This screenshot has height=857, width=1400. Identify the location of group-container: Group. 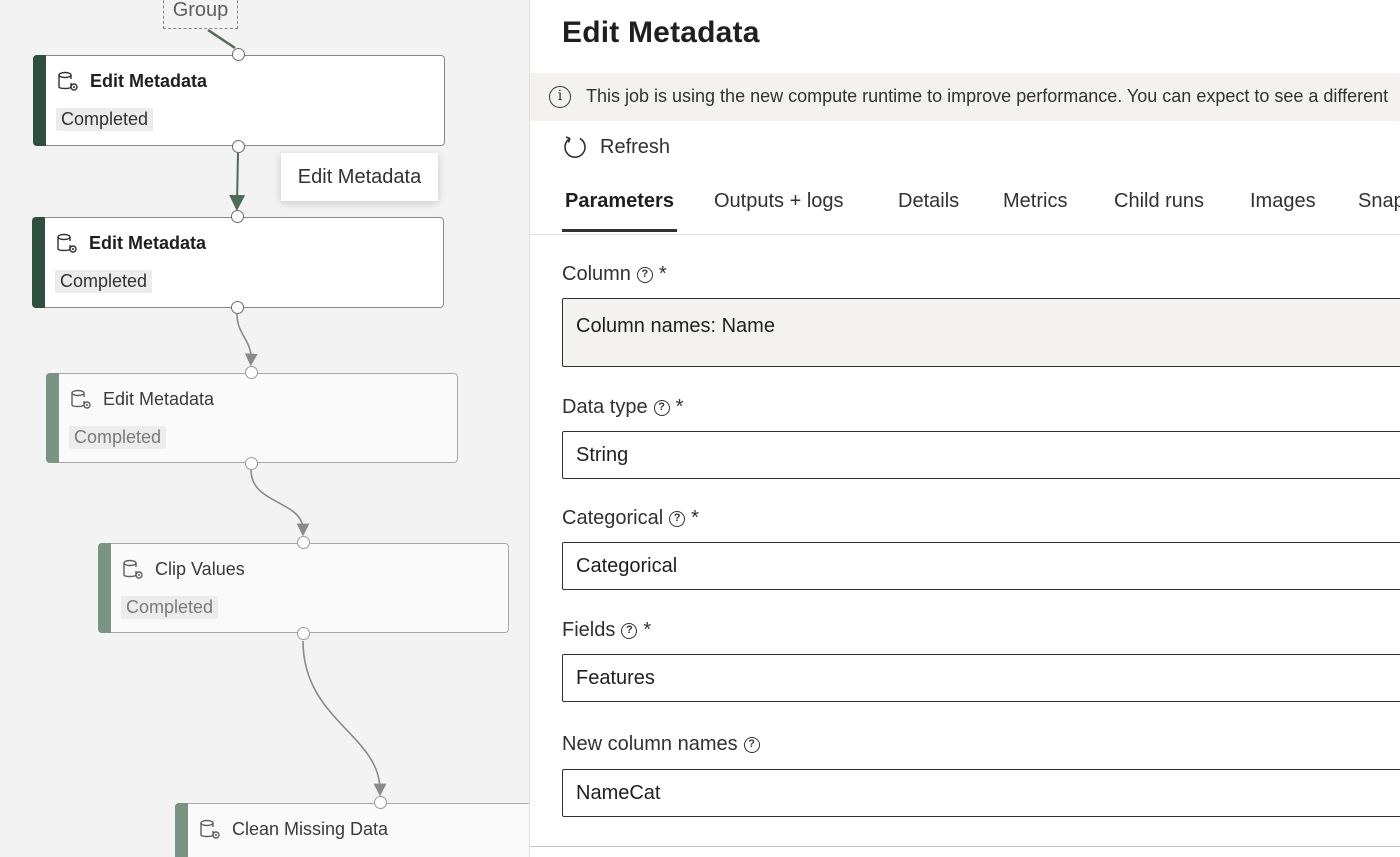
(200, 14).